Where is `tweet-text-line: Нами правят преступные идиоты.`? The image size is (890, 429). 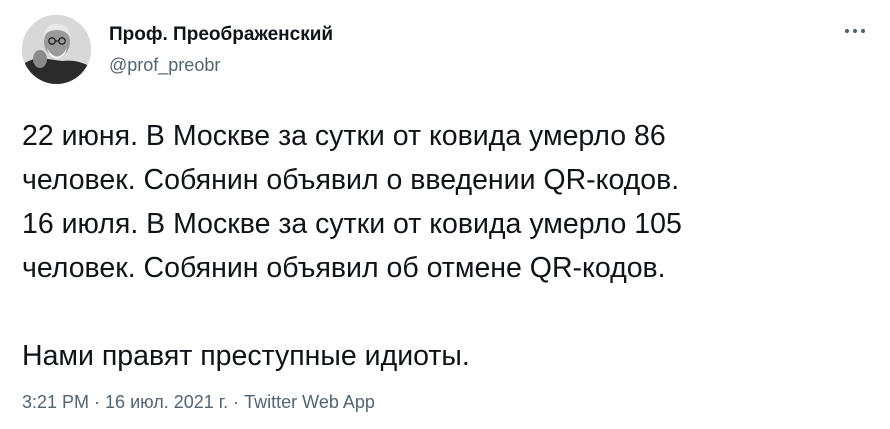 tweet-text-line: Нами правят преступные идиоты. is located at coordinates (246, 356).